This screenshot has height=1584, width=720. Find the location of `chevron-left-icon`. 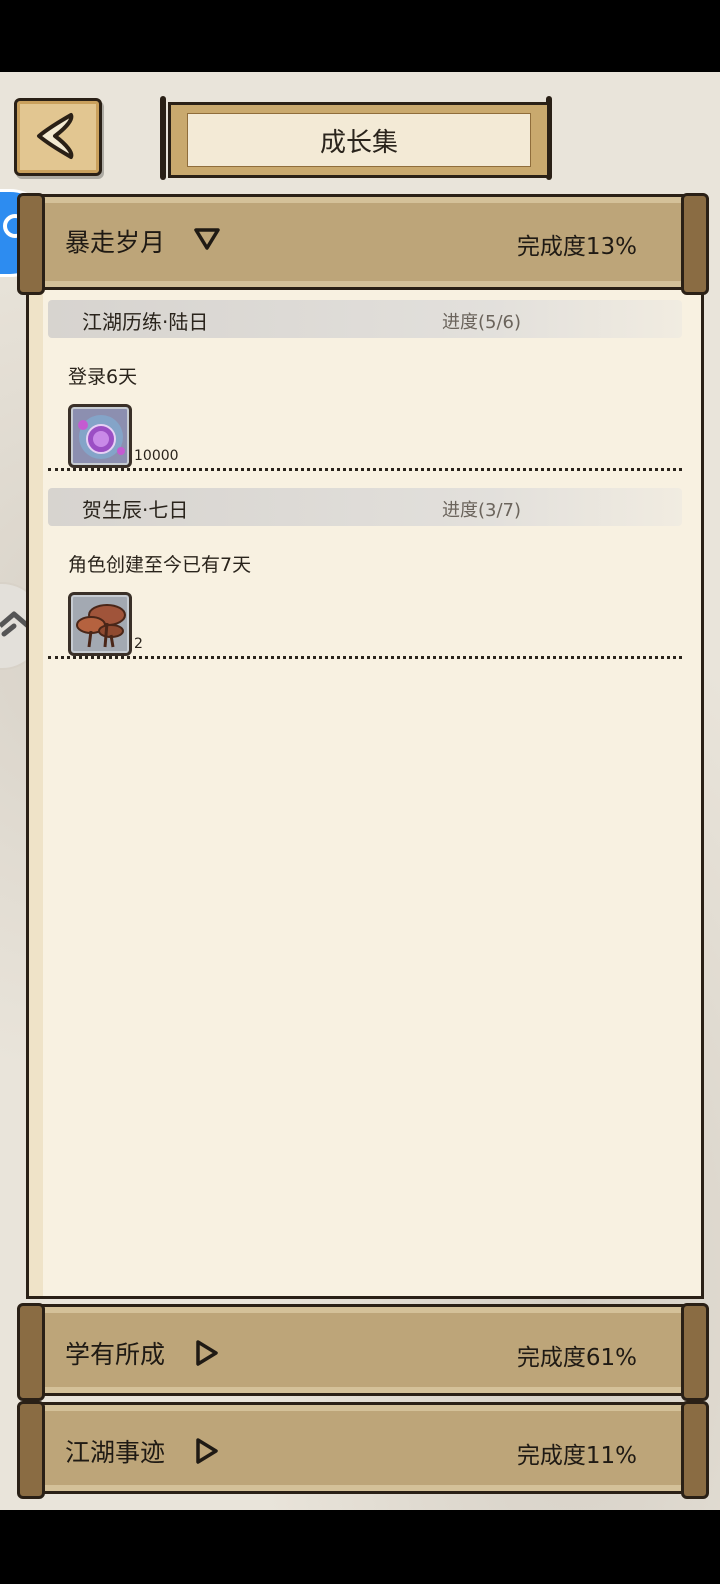

chevron-left-icon is located at coordinates (55, 136).